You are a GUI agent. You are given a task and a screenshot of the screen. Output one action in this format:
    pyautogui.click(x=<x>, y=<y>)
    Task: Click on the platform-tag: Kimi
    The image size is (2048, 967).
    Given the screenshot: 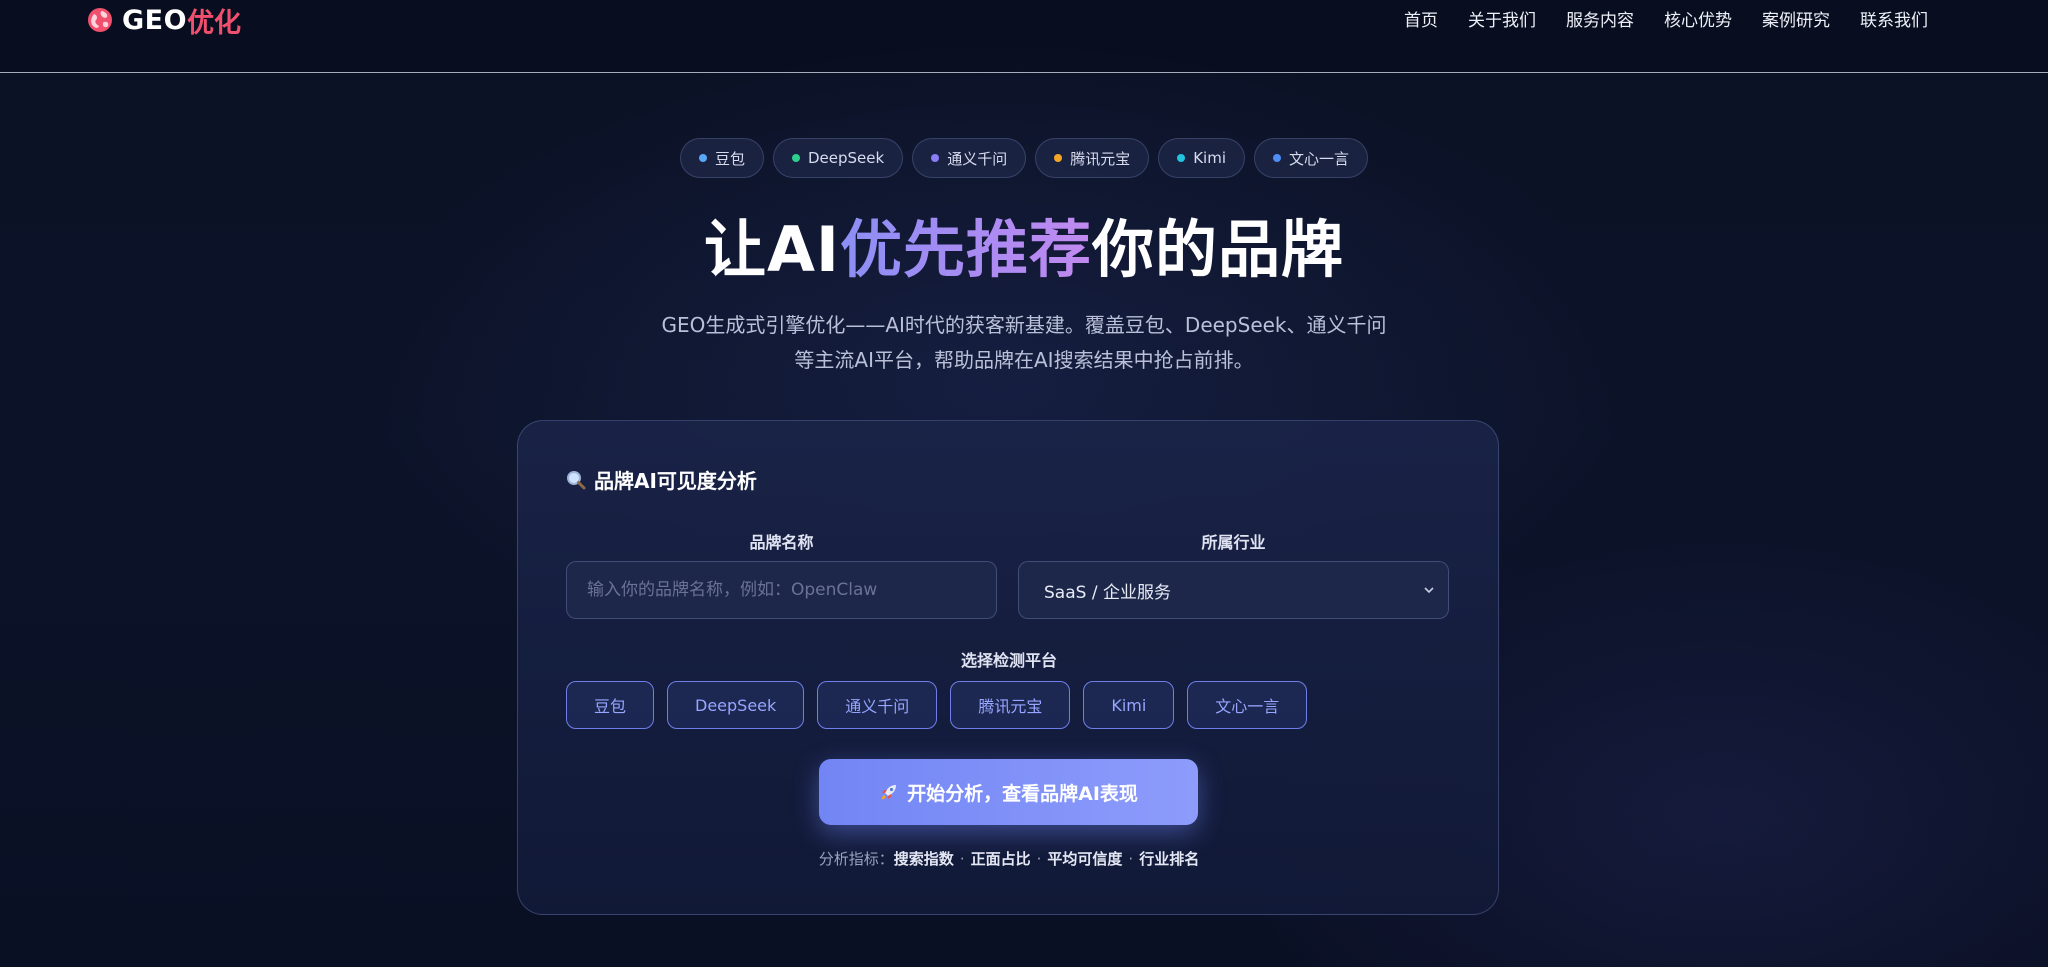 What is the action you would take?
    pyautogui.click(x=1202, y=158)
    